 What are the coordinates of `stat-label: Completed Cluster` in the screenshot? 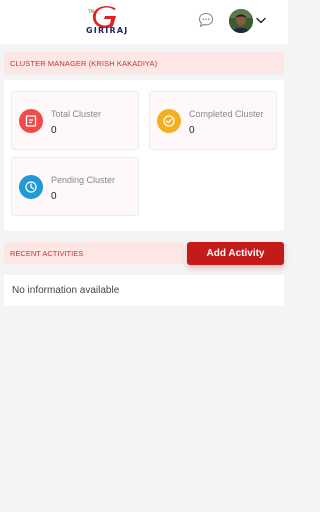 It's located at (226, 114).